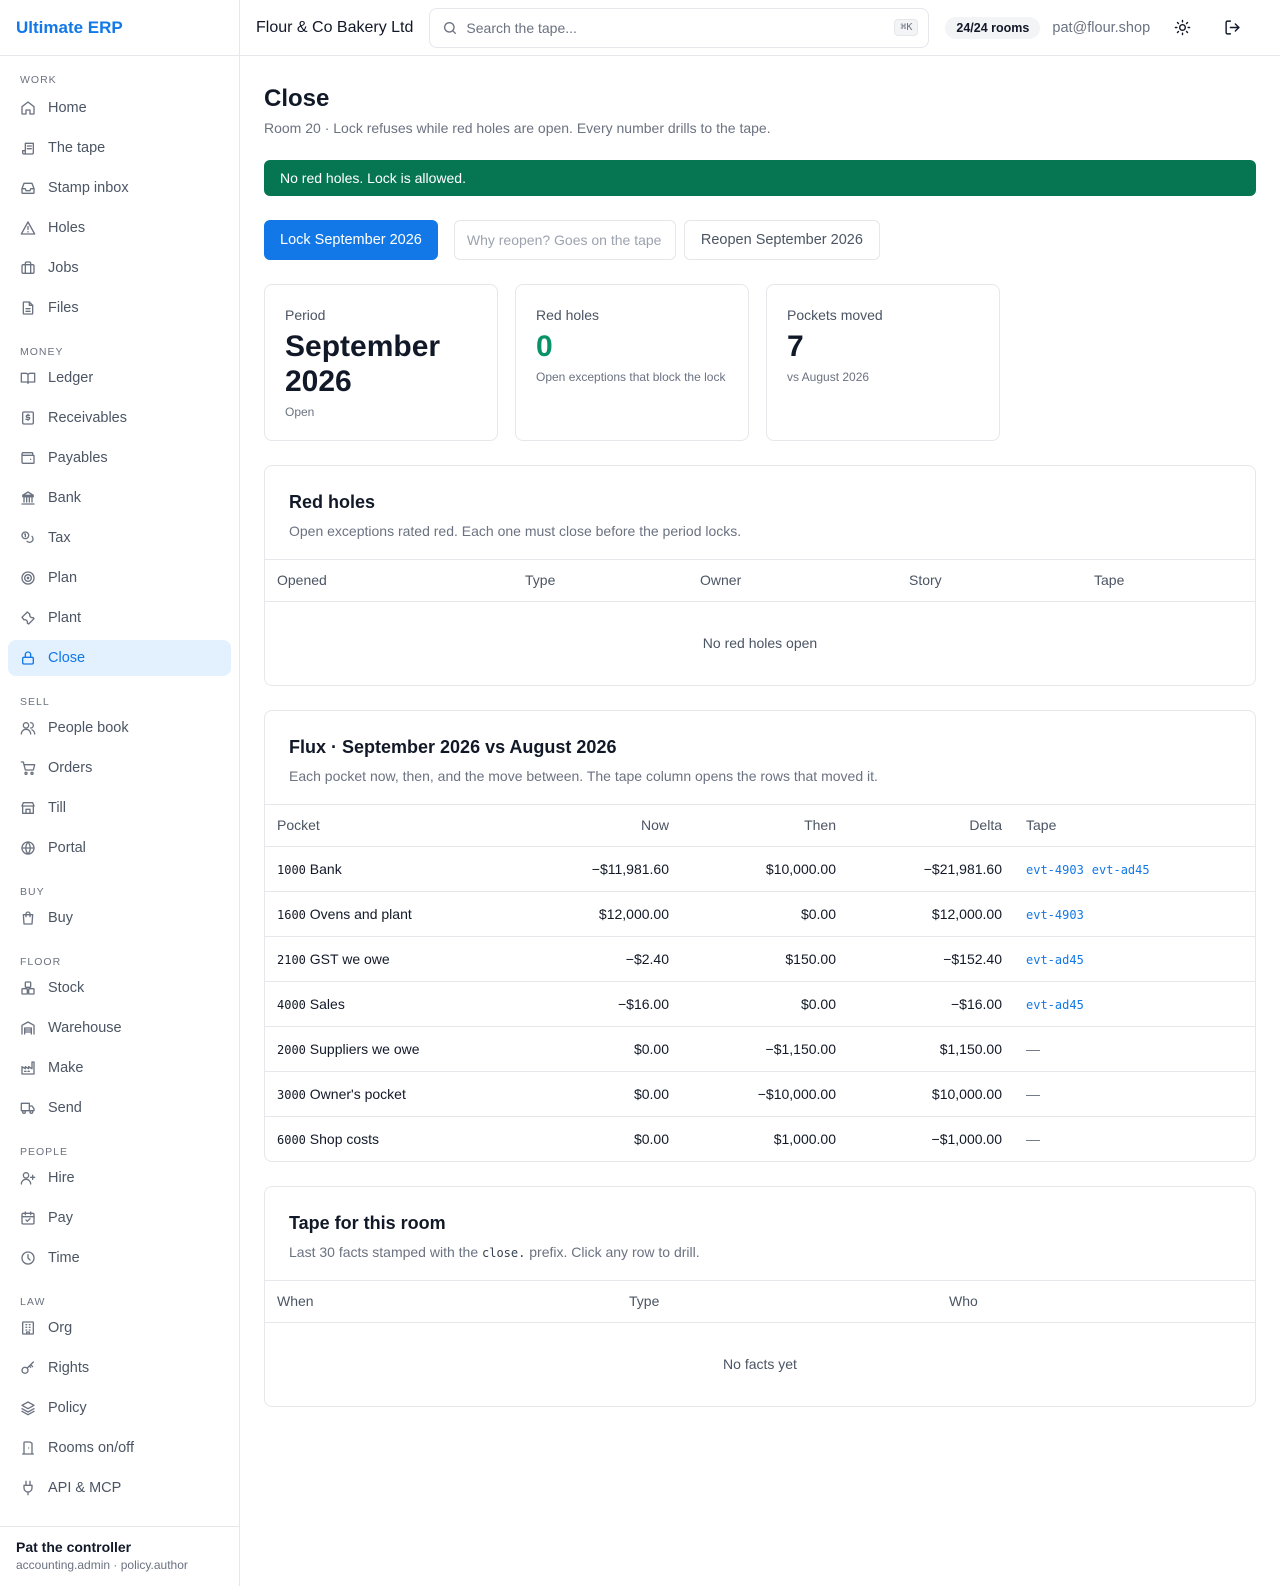 This screenshot has height=1586, width=1280. I want to click on nav-section-people: People, so click(44, 1152).